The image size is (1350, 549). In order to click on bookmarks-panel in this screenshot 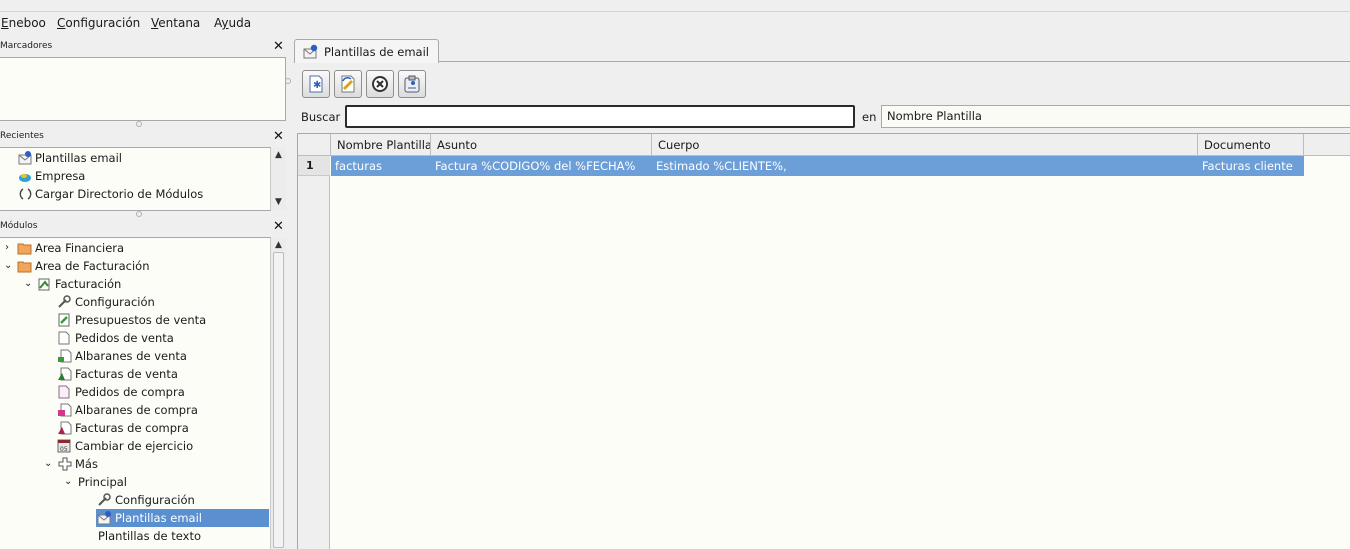, I will do `click(143, 89)`.